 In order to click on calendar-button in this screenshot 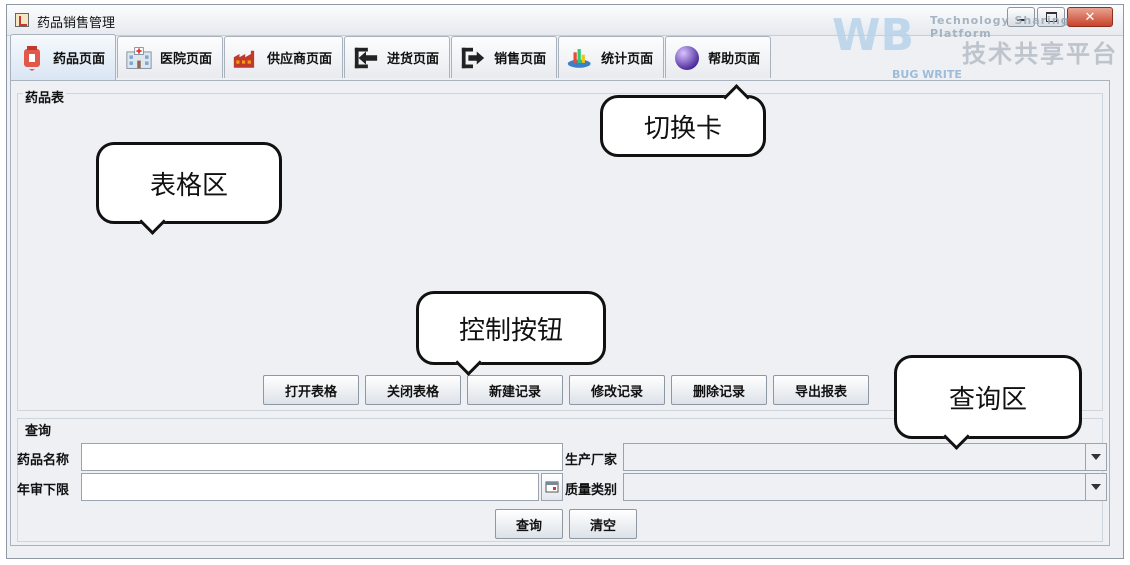, I will do `click(552, 487)`.